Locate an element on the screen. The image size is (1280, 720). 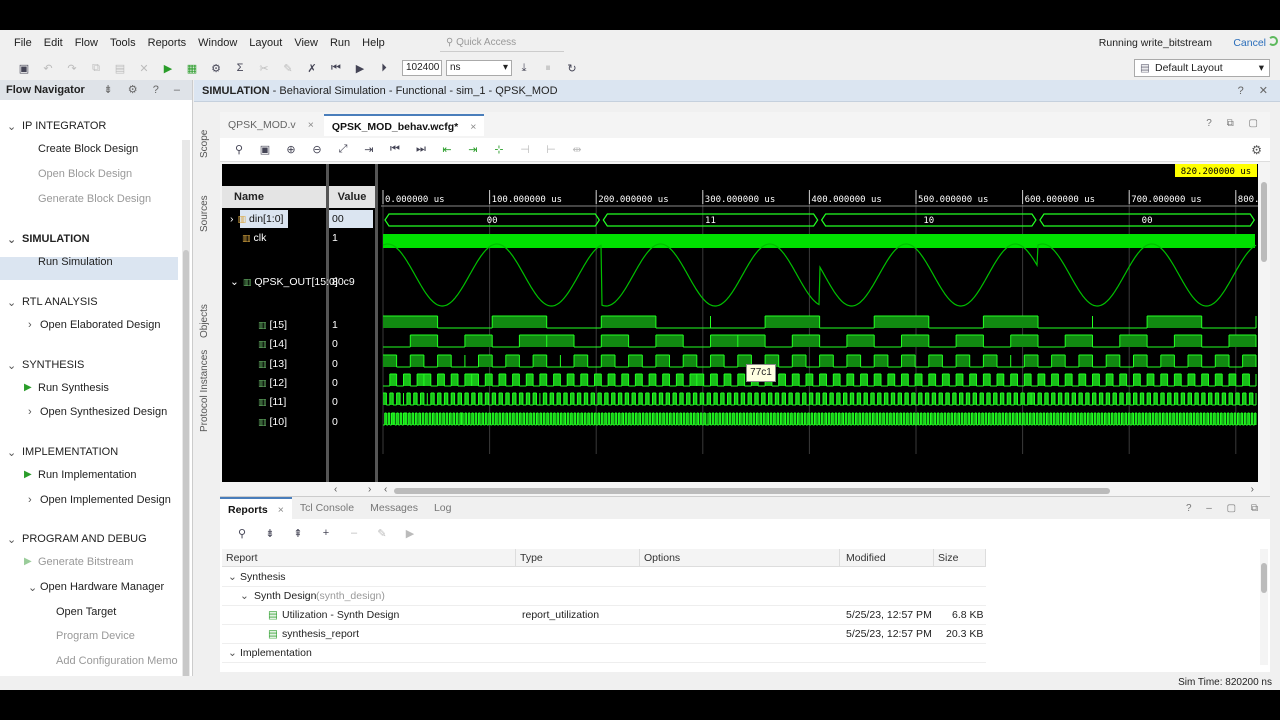
redo-icon: ↷ is located at coordinates (72, 68).